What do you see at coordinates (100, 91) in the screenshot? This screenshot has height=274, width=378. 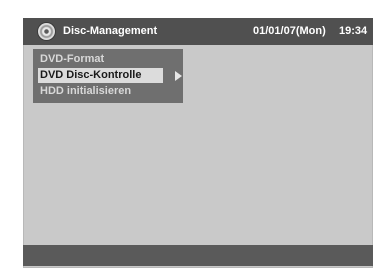 I see `menu-item-hdd-initialisieren: HDD initialisieren` at bounding box center [100, 91].